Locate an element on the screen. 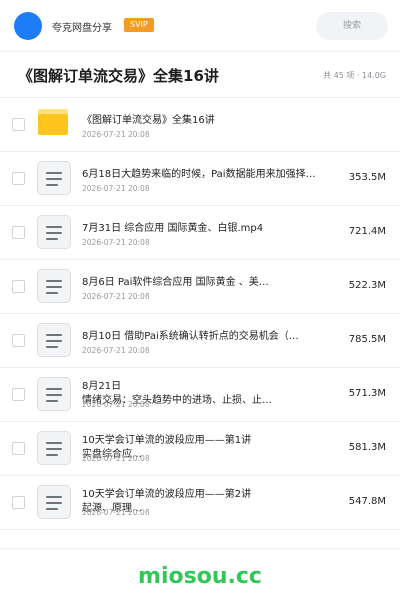 The height and width of the screenshot is (600, 400). footer: miosou.cc is located at coordinates (200, 574).